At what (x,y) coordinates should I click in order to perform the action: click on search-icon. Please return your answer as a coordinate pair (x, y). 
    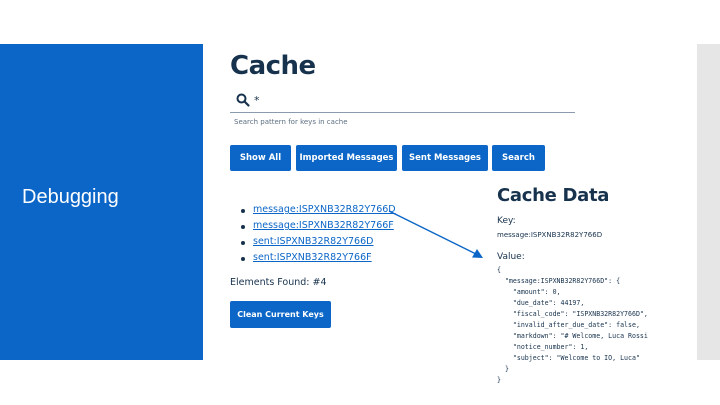
    Looking at the image, I should click on (243, 100).